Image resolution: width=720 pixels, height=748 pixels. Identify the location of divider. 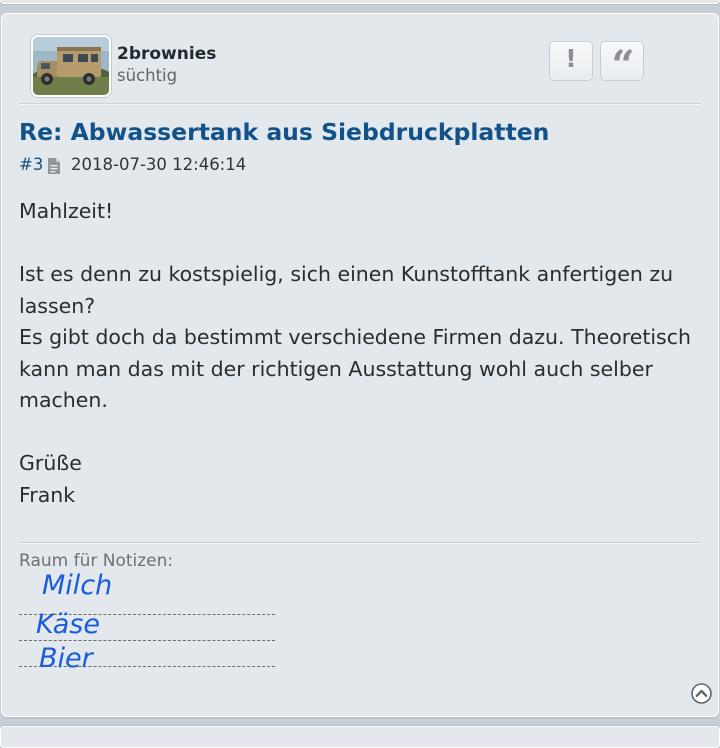
(360, 104).